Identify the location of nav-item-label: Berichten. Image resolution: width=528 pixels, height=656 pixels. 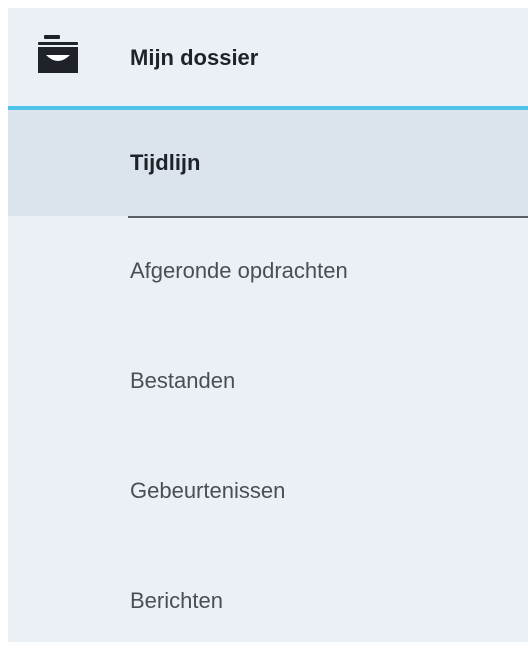
(176, 600).